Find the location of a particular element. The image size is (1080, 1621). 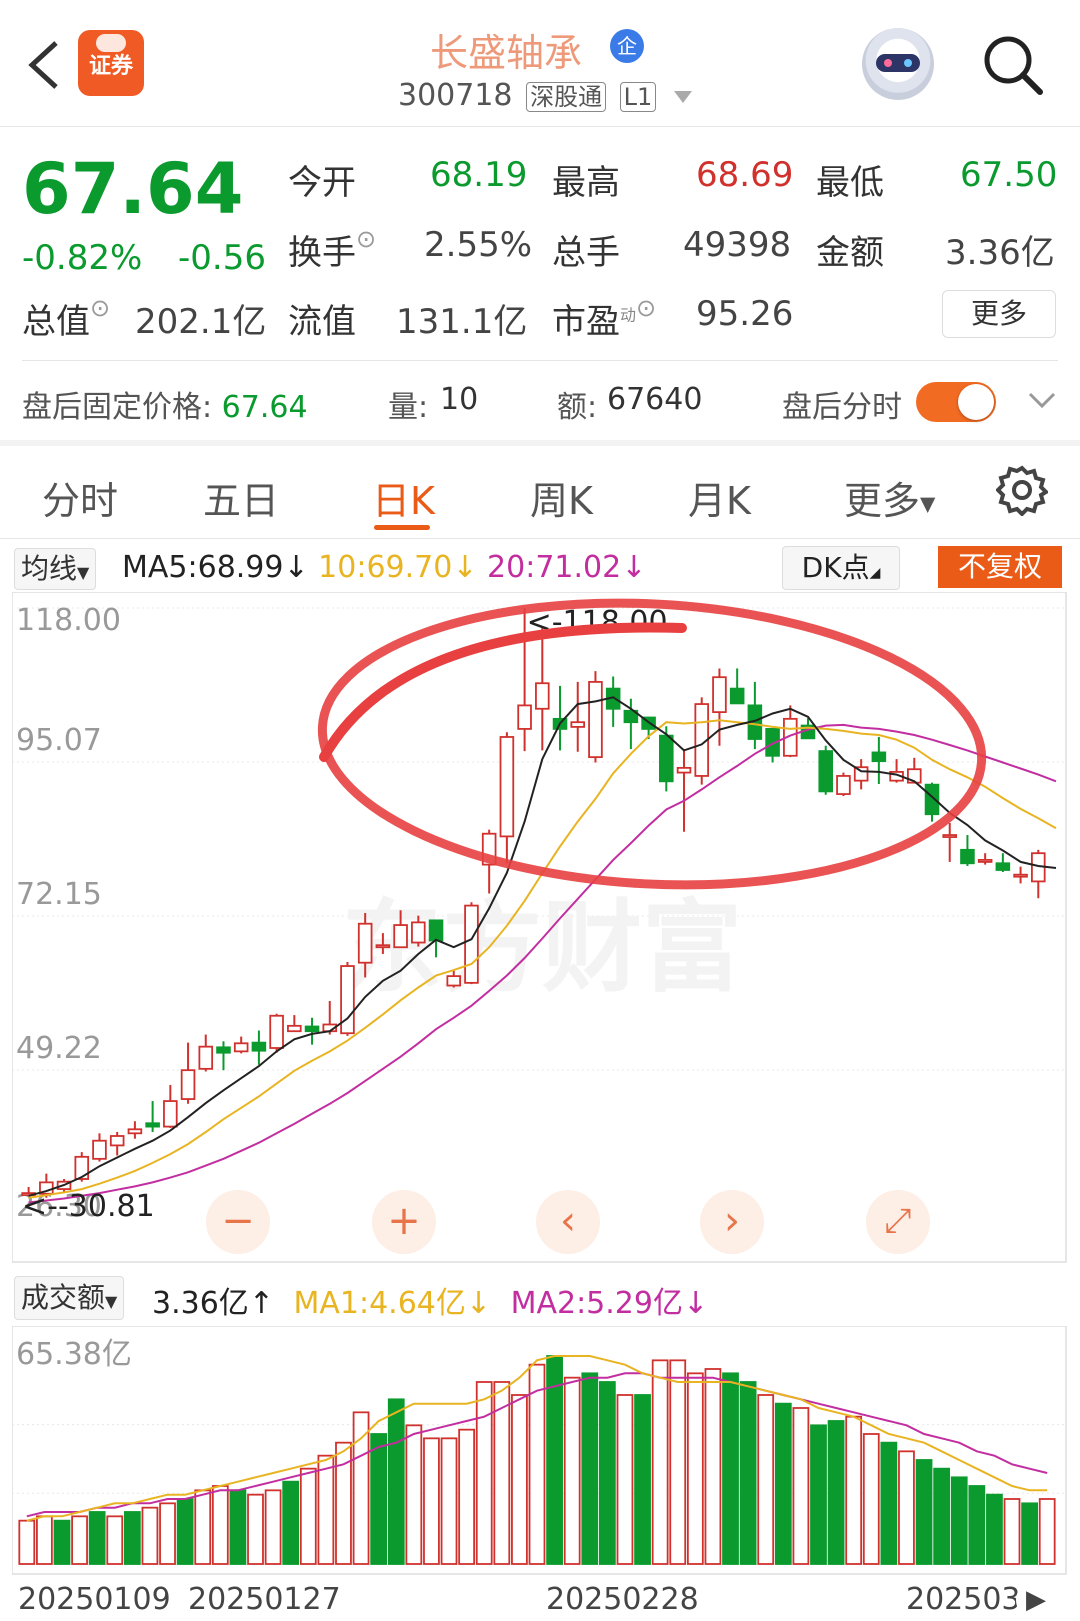

price-axis-label: 49.22 is located at coordinates (59, 1048).